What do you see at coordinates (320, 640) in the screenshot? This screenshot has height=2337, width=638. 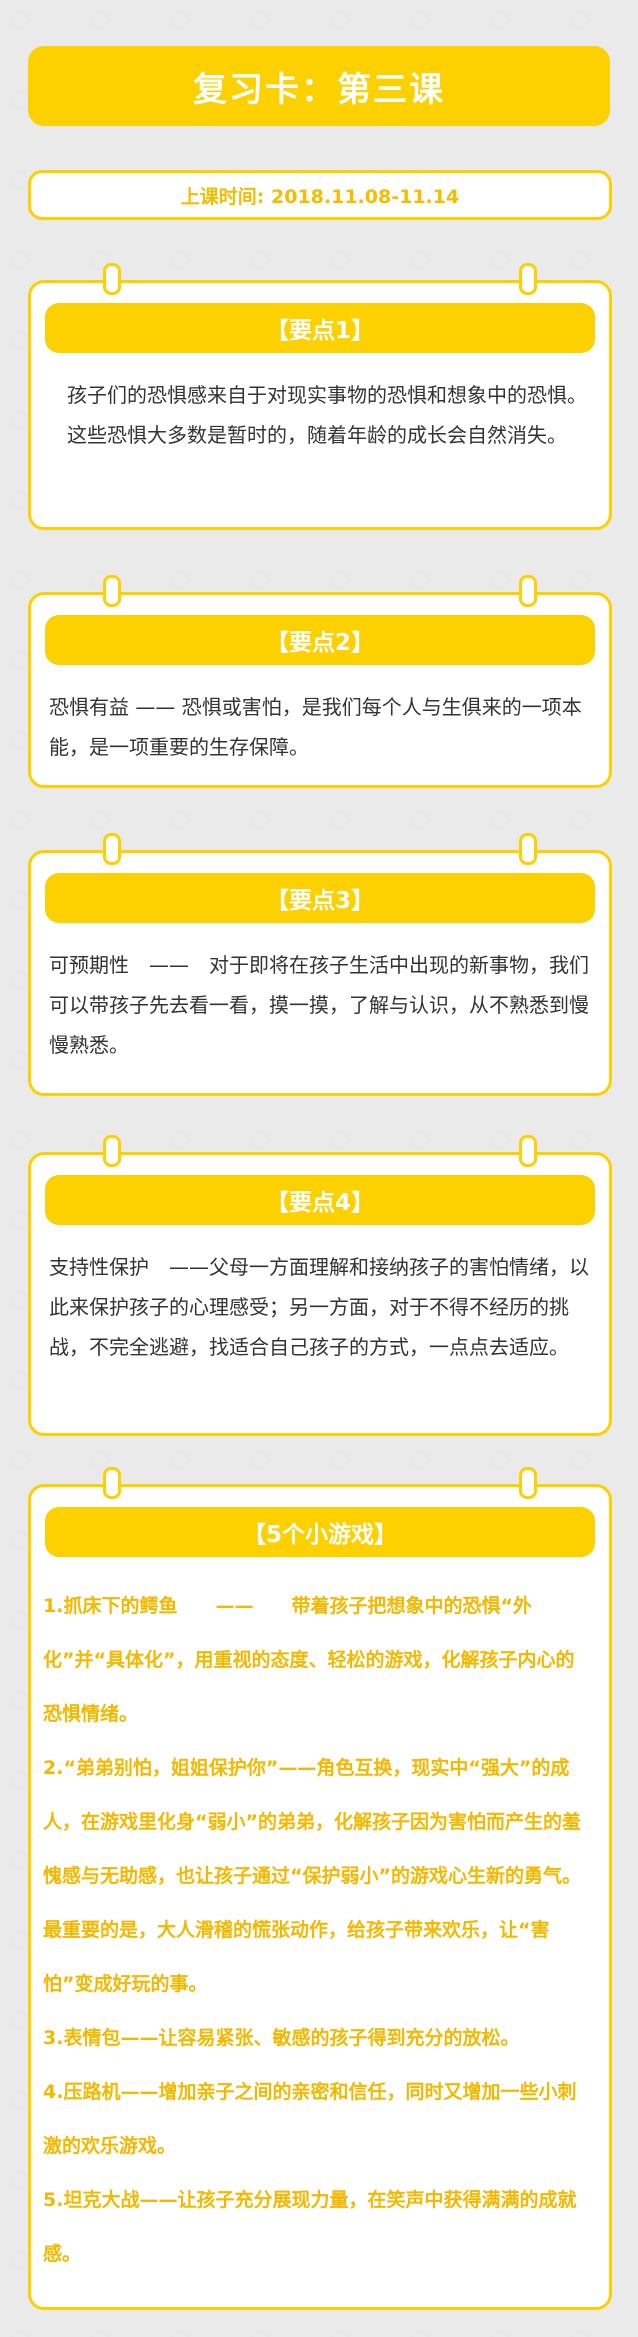 I see `card-heading: 【要点2】` at bounding box center [320, 640].